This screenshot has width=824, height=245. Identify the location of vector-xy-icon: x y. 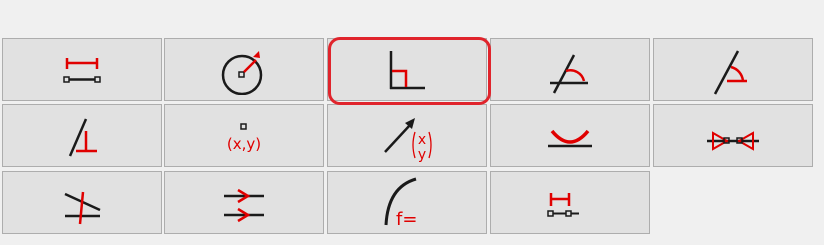
(408, 140).